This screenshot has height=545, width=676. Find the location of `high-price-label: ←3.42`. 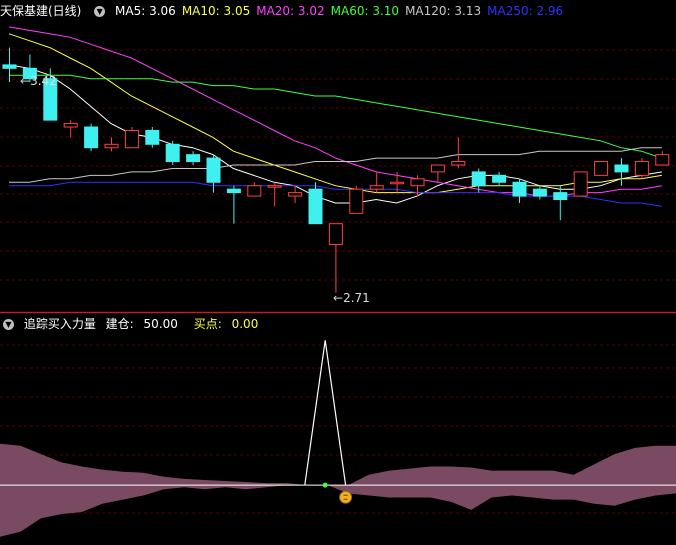

high-price-label: ←3.42 is located at coordinates (38, 81).